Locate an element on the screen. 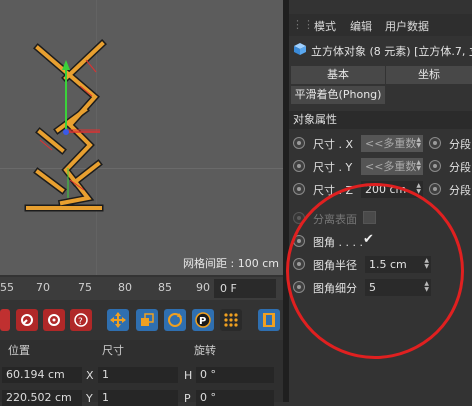 Image resolution: width=472 pixels, height=406 pixels. rotation-header: 旋转 is located at coordinates (205, 350).